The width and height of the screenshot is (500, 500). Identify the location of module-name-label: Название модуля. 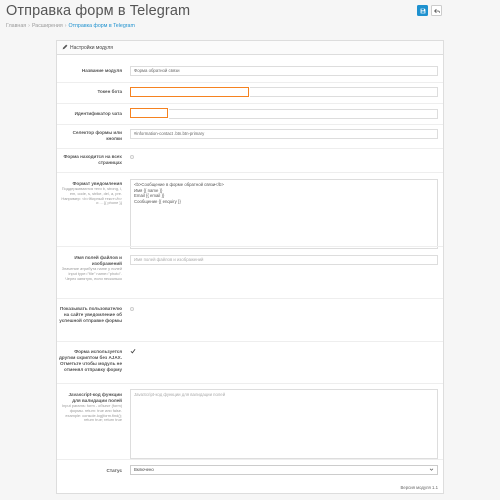
(101, 70).